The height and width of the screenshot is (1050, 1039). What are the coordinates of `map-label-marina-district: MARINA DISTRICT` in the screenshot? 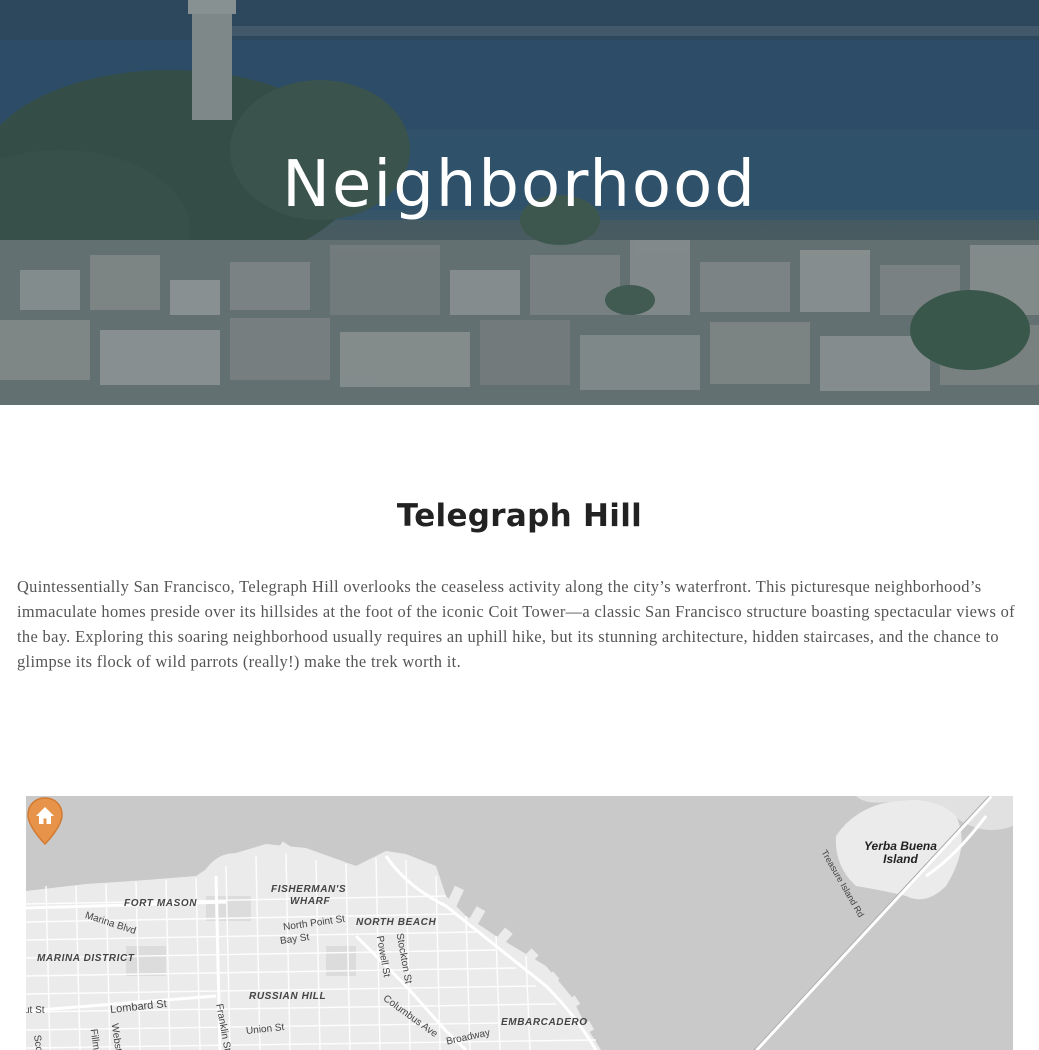 It's located at (86, 958).